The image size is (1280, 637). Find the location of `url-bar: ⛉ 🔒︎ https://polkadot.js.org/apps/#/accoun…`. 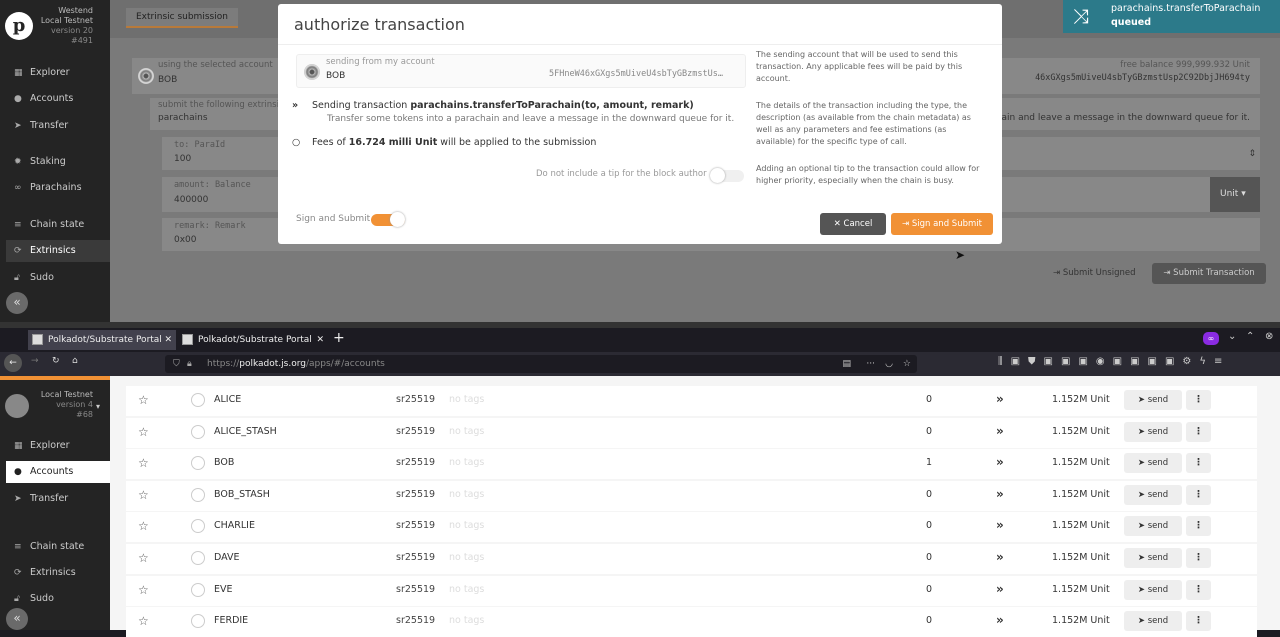

url-bar: ⛉ 🔒︎ https://polkadot.js.org/apps/#/accoun… is located at coordinates (541, 364).